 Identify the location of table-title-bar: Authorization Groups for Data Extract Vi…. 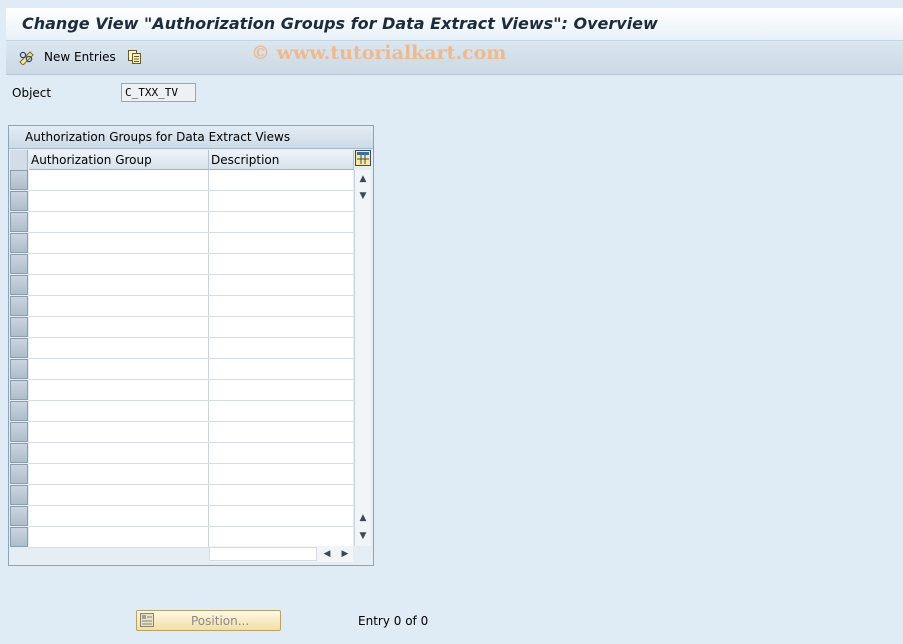
(191, 137).